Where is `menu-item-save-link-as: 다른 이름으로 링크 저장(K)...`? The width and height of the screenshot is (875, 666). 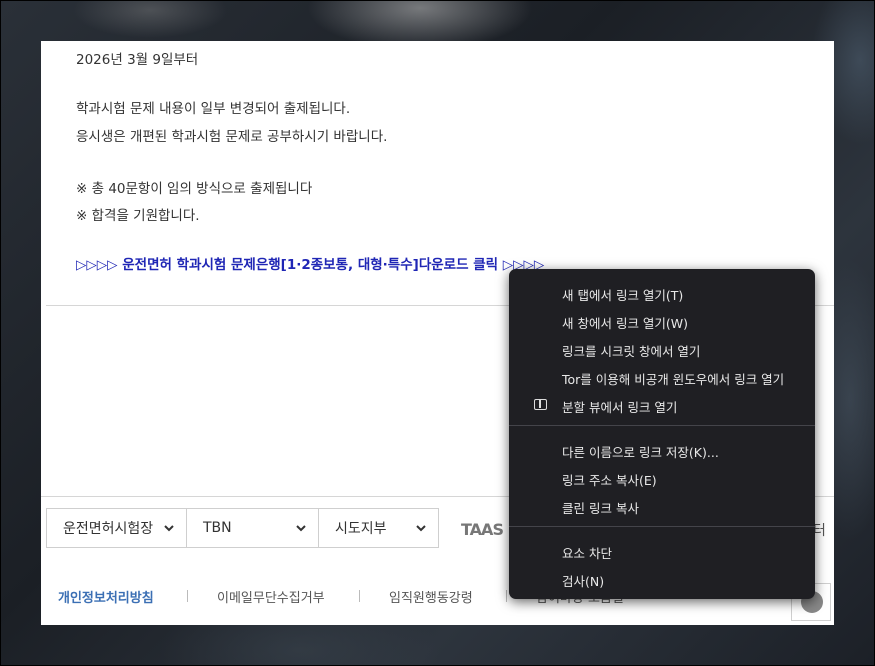 menu-item-save-link-as: 다른 이름으로 링크 저장(K)... is located at coordinates (662, 450).